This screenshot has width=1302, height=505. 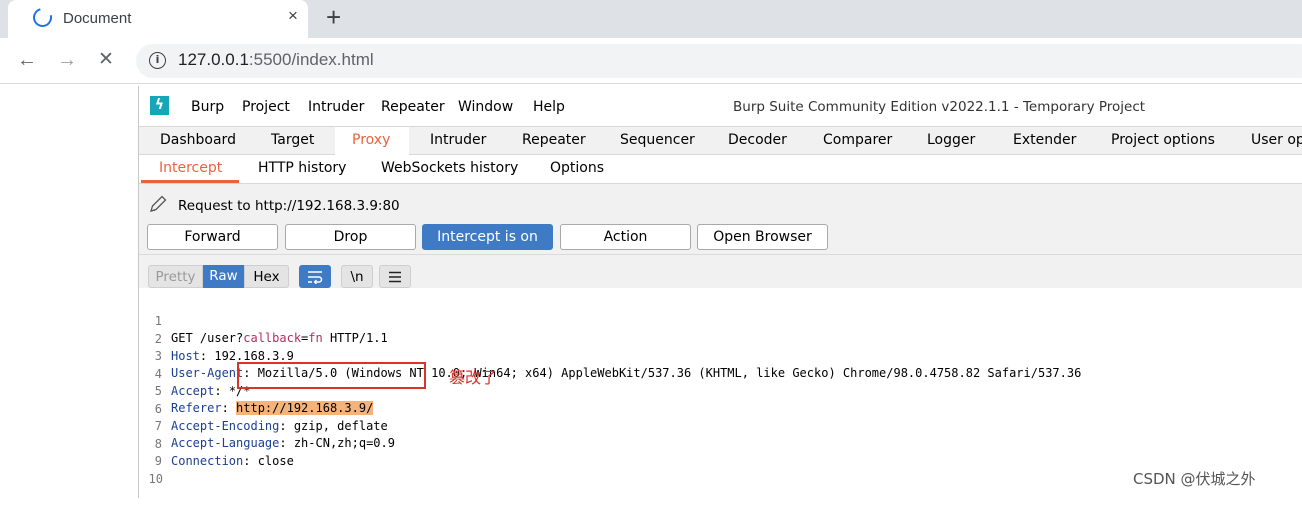 What do you see at coordinates (331, 375) in the screenshot?
I see `highlight-box` at bounding box center [331, 375].